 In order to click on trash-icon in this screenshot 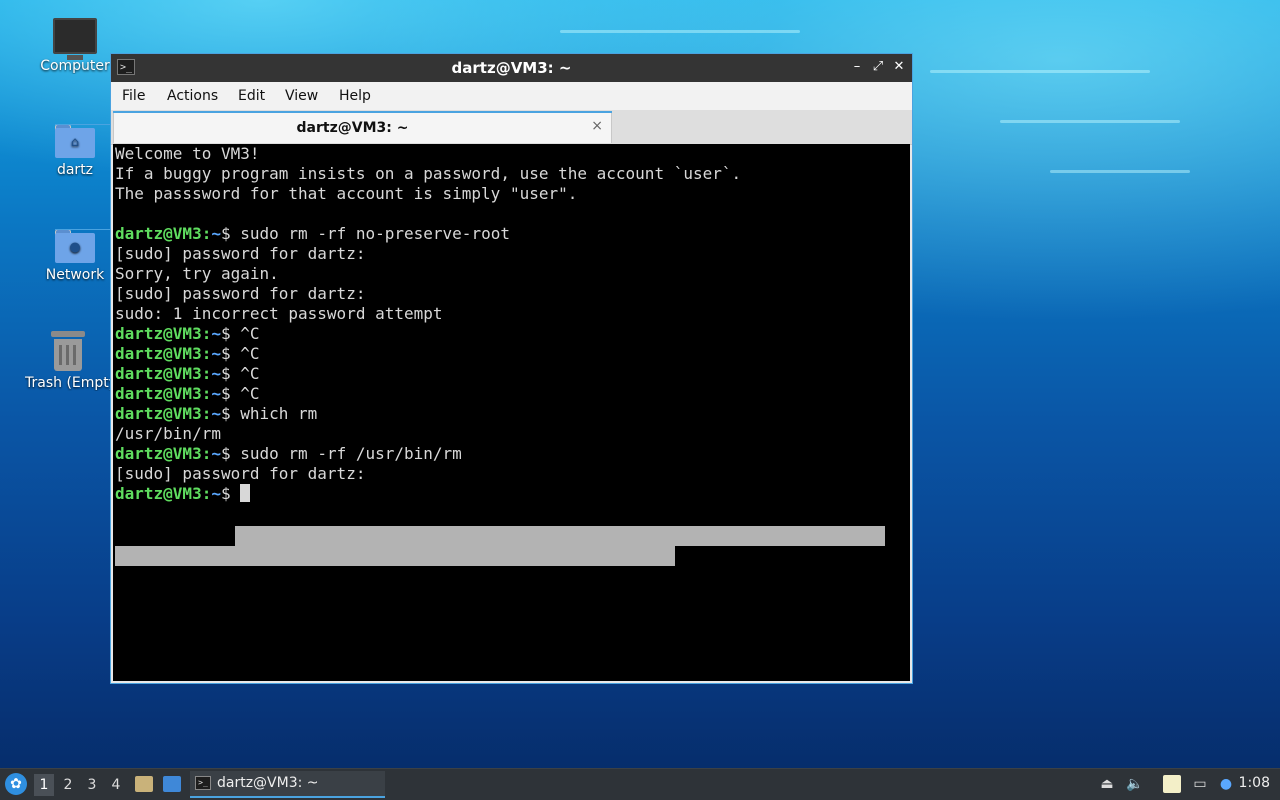, I will do `click(68, 351)`.